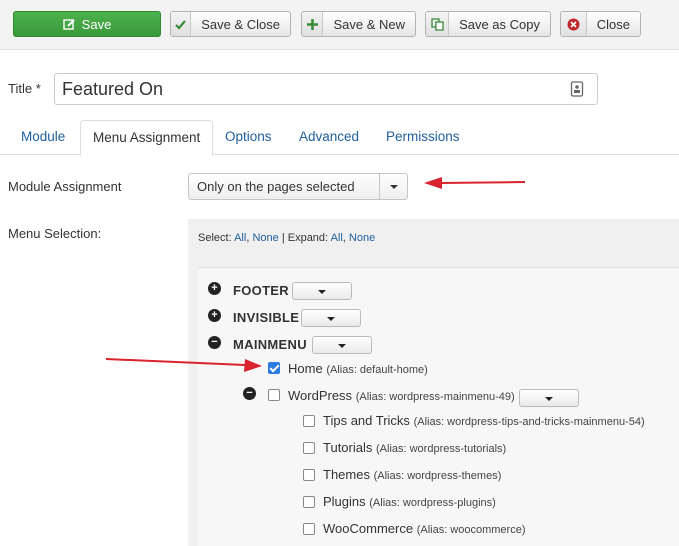 This screenshot has width=679, height=546. I want to click on edit-icon, so click(69, 24).